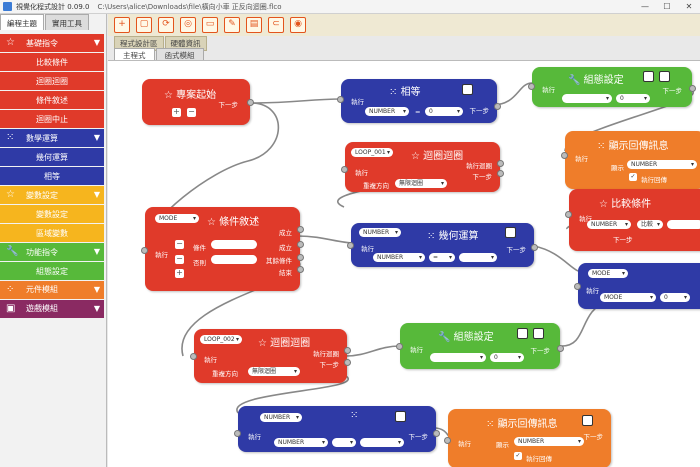 This screenshot has width=700, height=467. Describe the element at coordinates (144, 25) in the screenshot. I see `toolbar-button: ▢` at that location.